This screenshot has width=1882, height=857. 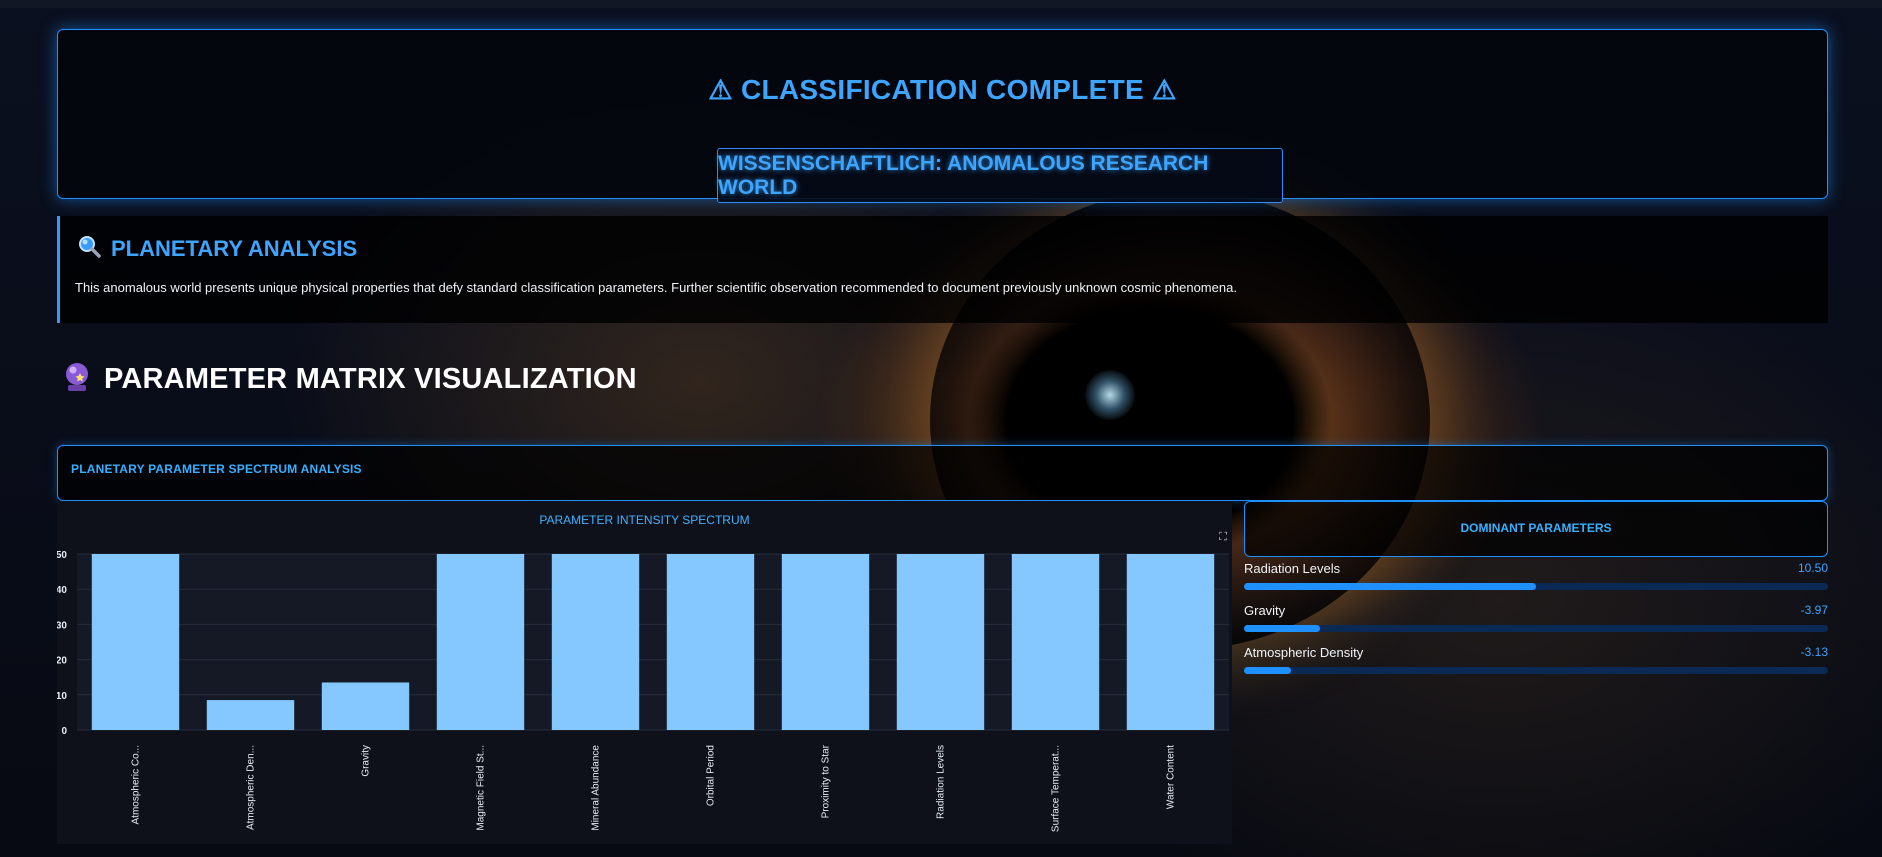 I want to click on param-name: Atmospheric Density, so click(x=1304, y=652).